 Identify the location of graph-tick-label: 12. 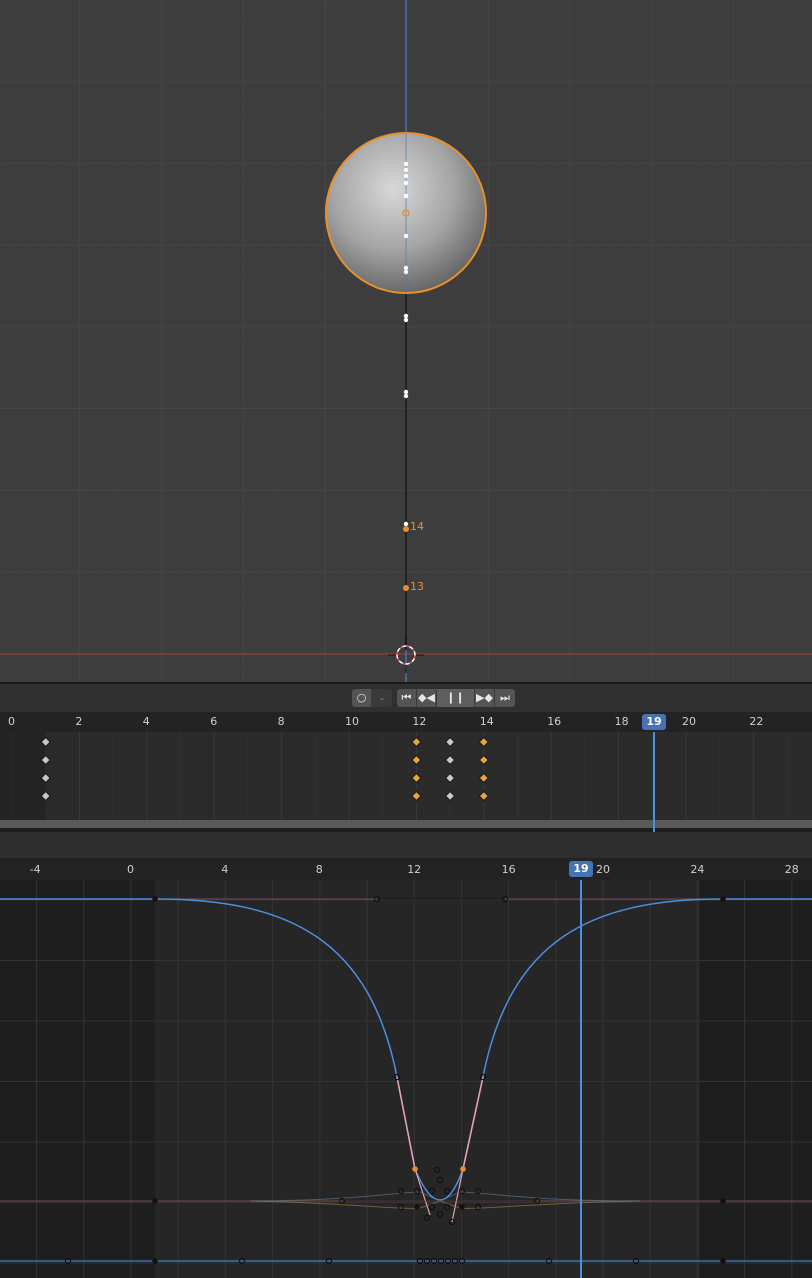
(414, 869).